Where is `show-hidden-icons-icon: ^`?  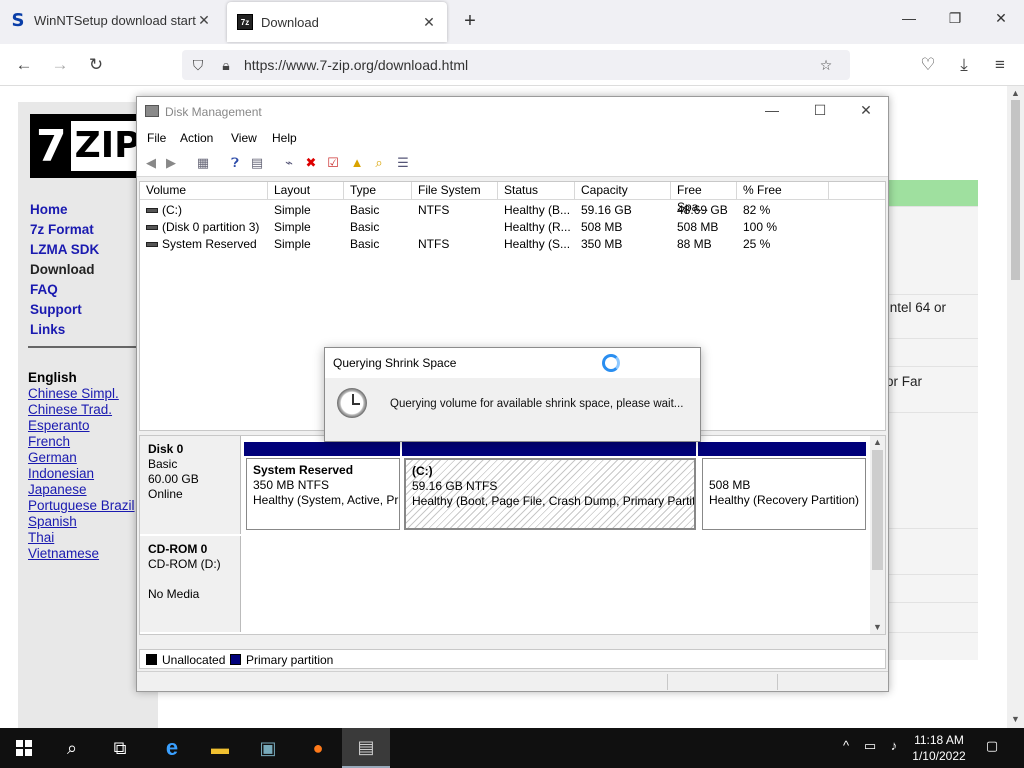
show-hidden-icons-icon: ^ is located at coordinates (846, 745).